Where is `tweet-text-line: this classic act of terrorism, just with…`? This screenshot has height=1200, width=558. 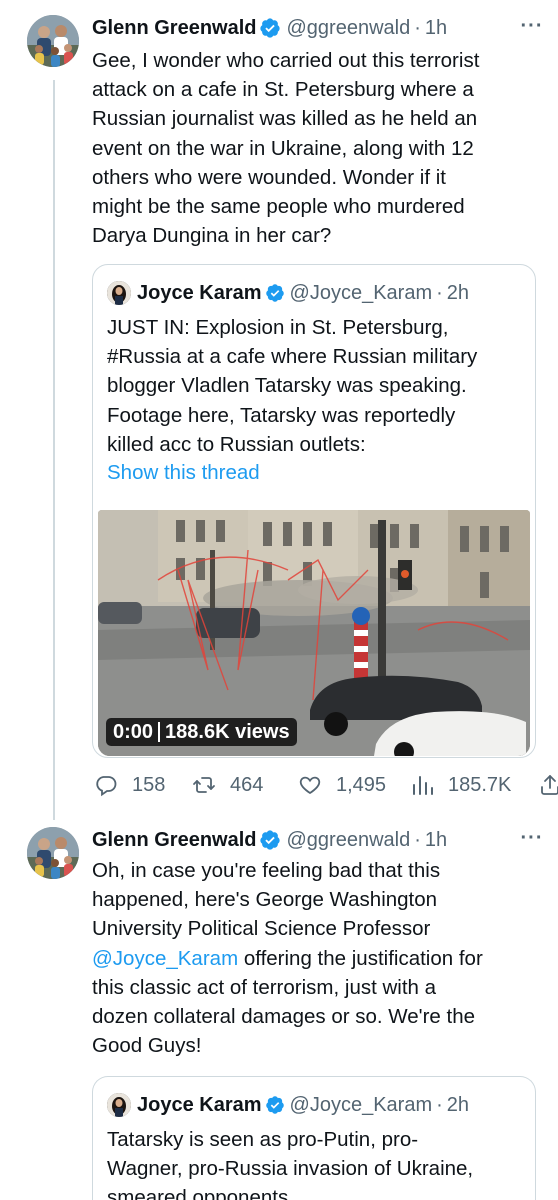 tweet-text-line: this classic act of terrorism, just with… is located at coordinates (264, 987).